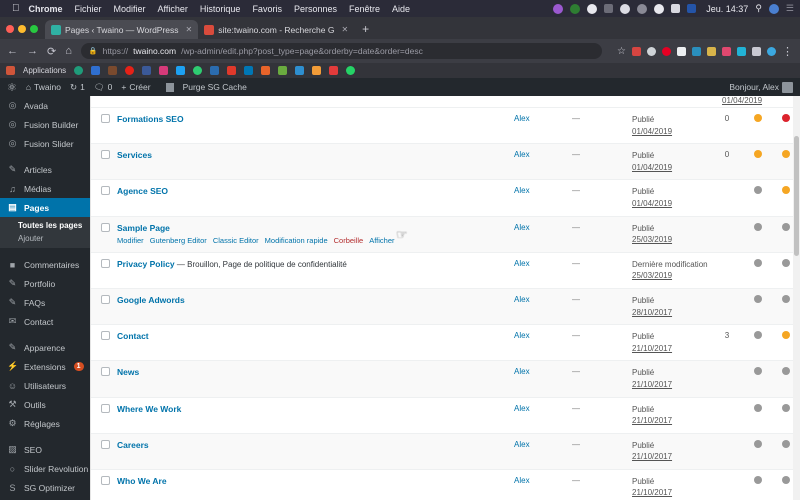 Image resolution: width=800 pixels, height=500 pixels. Describe the element at coordinates (103, 87) in the screenshot. I see `comments-indicator: 🗨 0` at that location.